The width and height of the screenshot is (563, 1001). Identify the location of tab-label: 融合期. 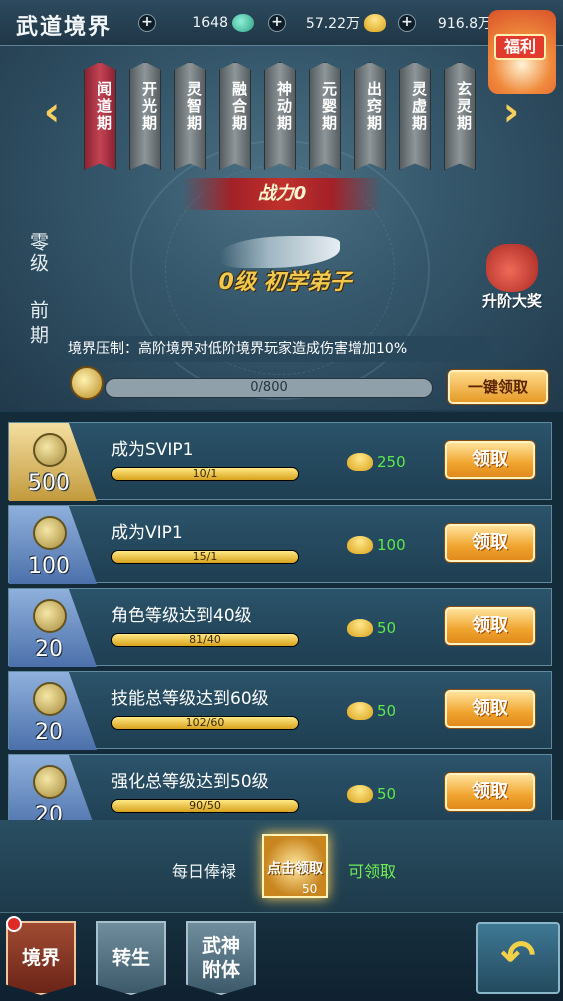
(239, 106).